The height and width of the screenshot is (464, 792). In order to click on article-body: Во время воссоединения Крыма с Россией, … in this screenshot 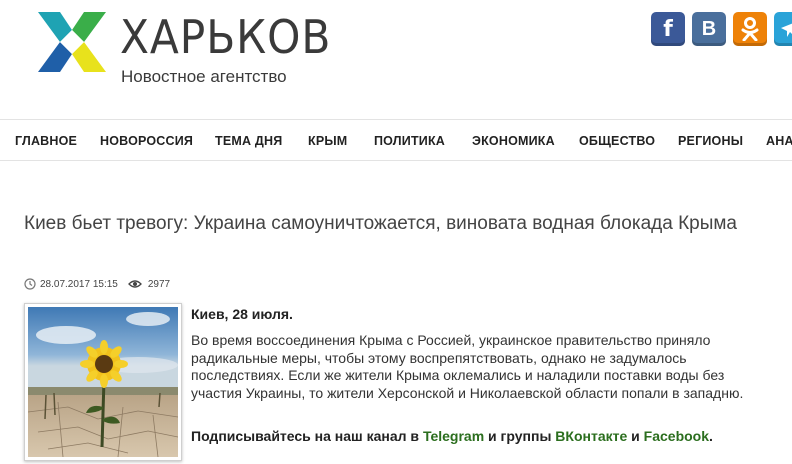, I will do `click(467, 366)`.